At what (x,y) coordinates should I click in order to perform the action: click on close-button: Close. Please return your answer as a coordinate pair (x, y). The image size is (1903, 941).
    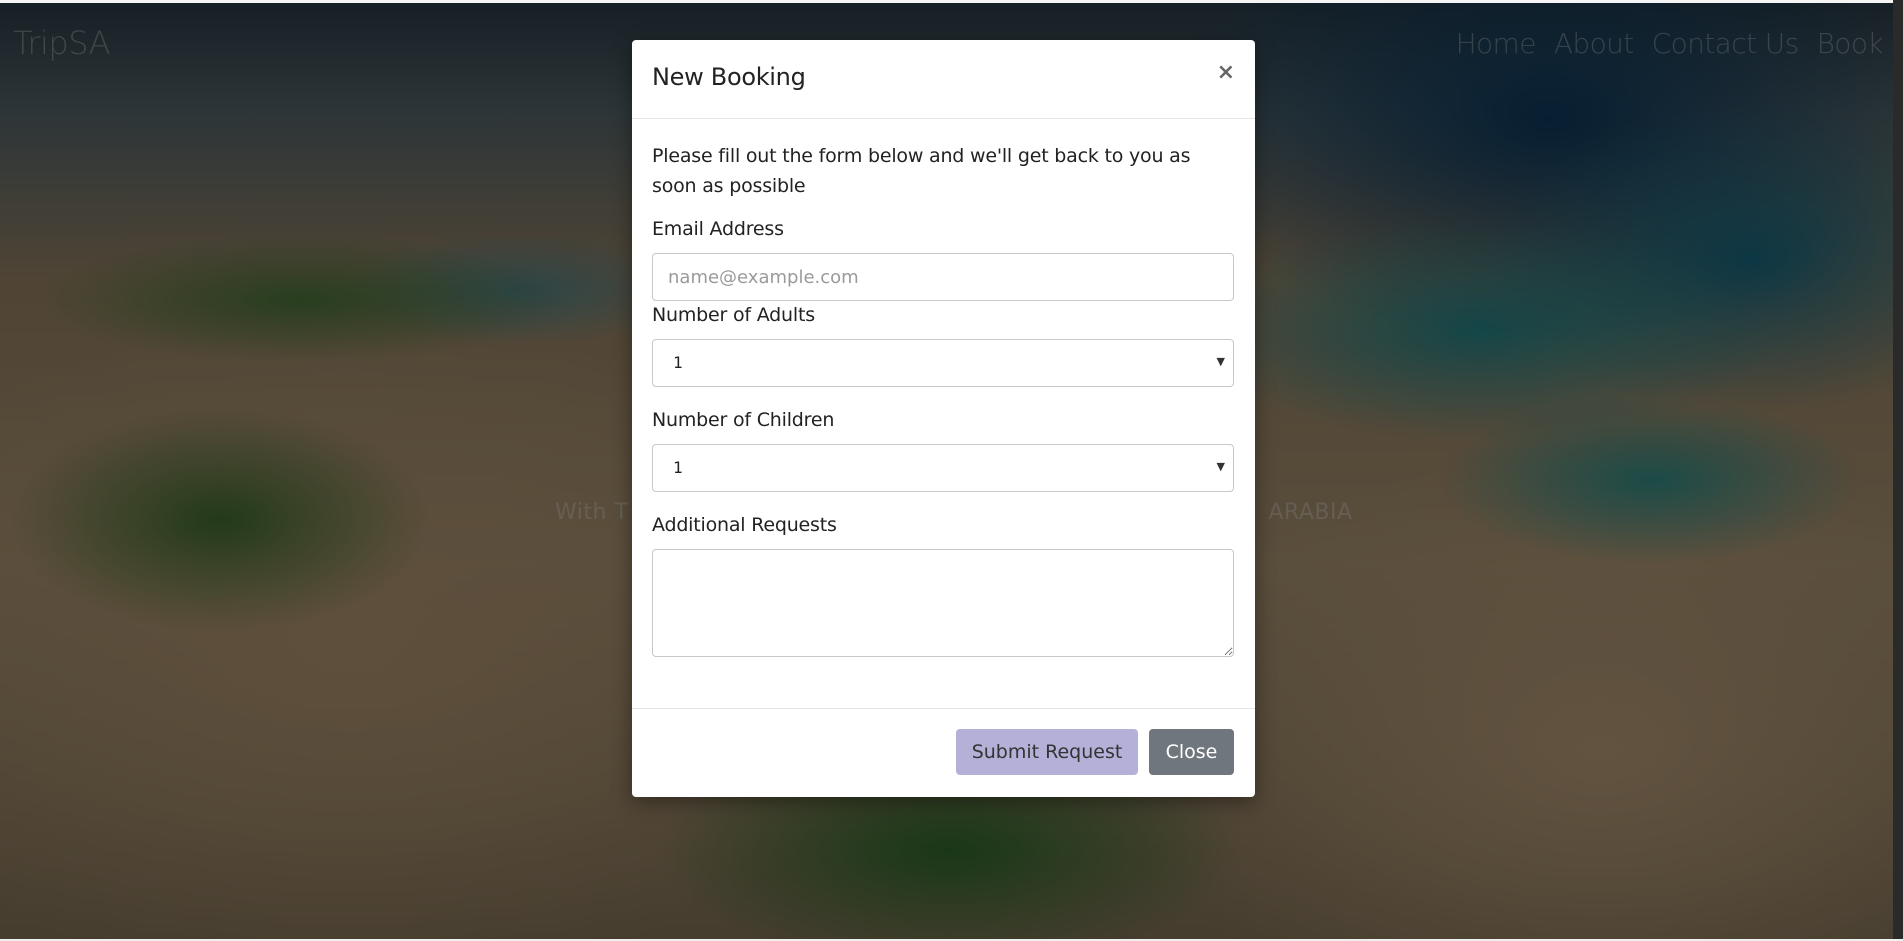
    Looking at the image, I should click on (1191, 752).